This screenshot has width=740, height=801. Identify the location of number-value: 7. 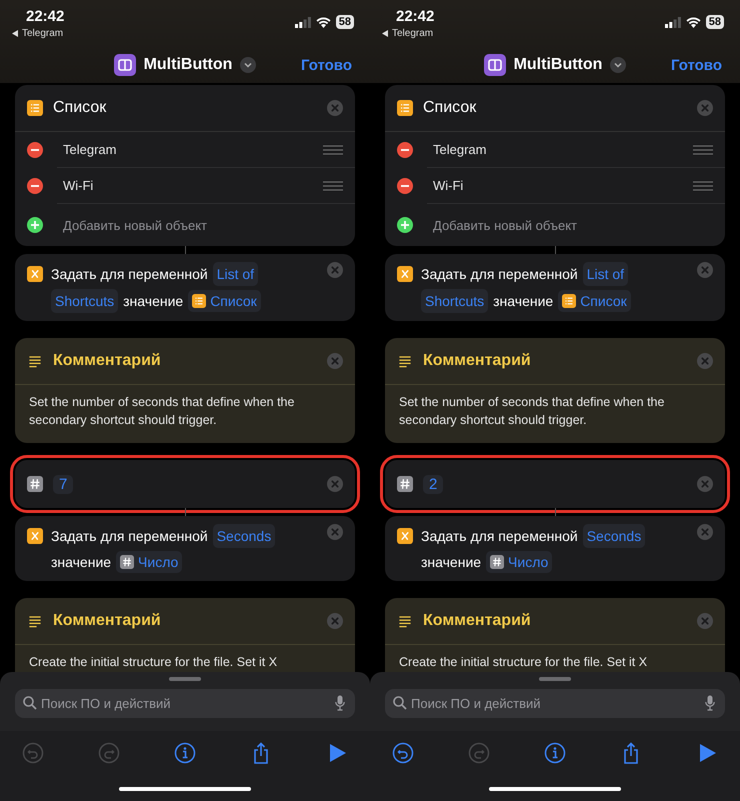
(63, 484).